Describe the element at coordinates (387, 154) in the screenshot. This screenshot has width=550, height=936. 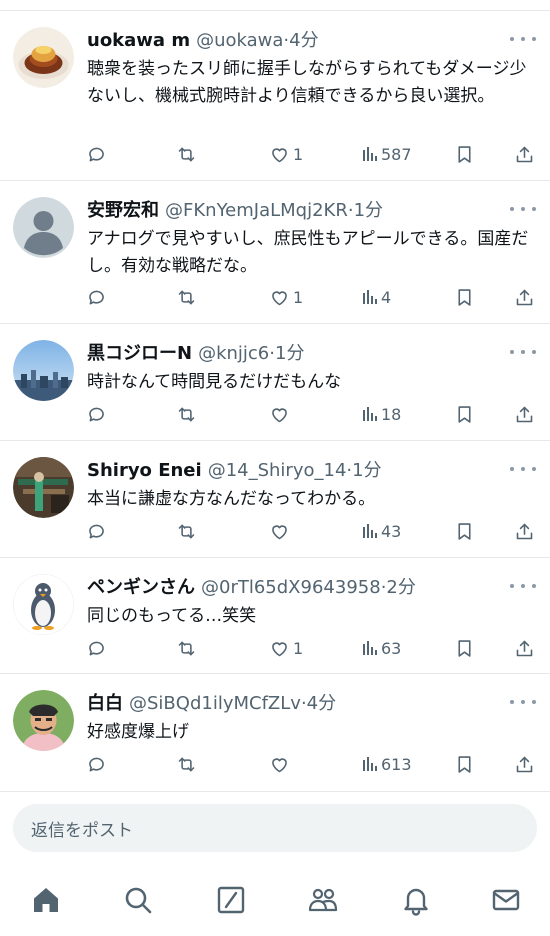
I see `views-button: 587` at that location.